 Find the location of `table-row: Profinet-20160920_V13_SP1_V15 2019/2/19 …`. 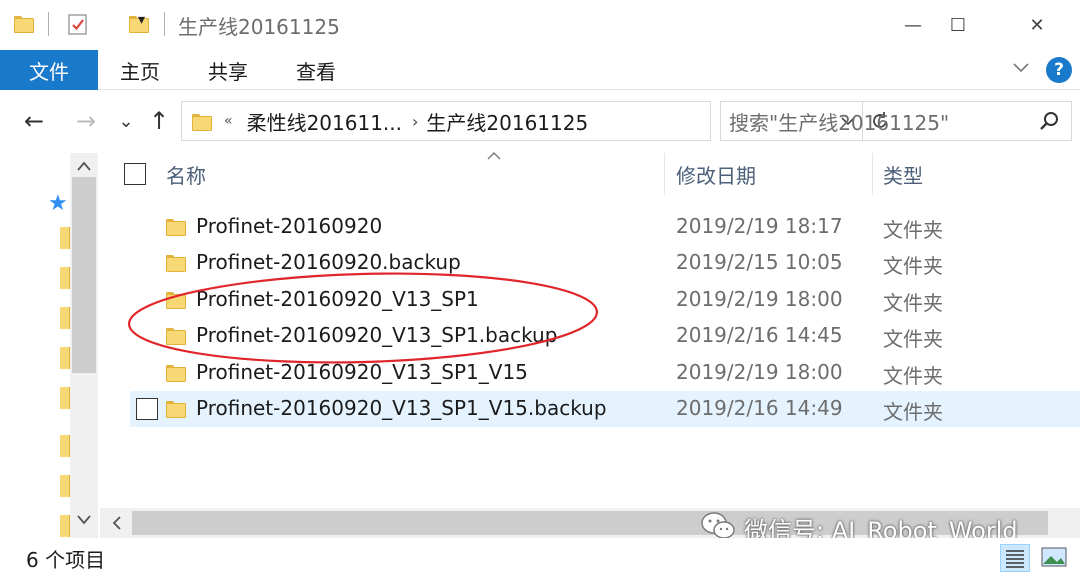

table-row: Profinet-20160920_V13_SP1_V15 2019/2/19 … is located at coordinates (605, 373).